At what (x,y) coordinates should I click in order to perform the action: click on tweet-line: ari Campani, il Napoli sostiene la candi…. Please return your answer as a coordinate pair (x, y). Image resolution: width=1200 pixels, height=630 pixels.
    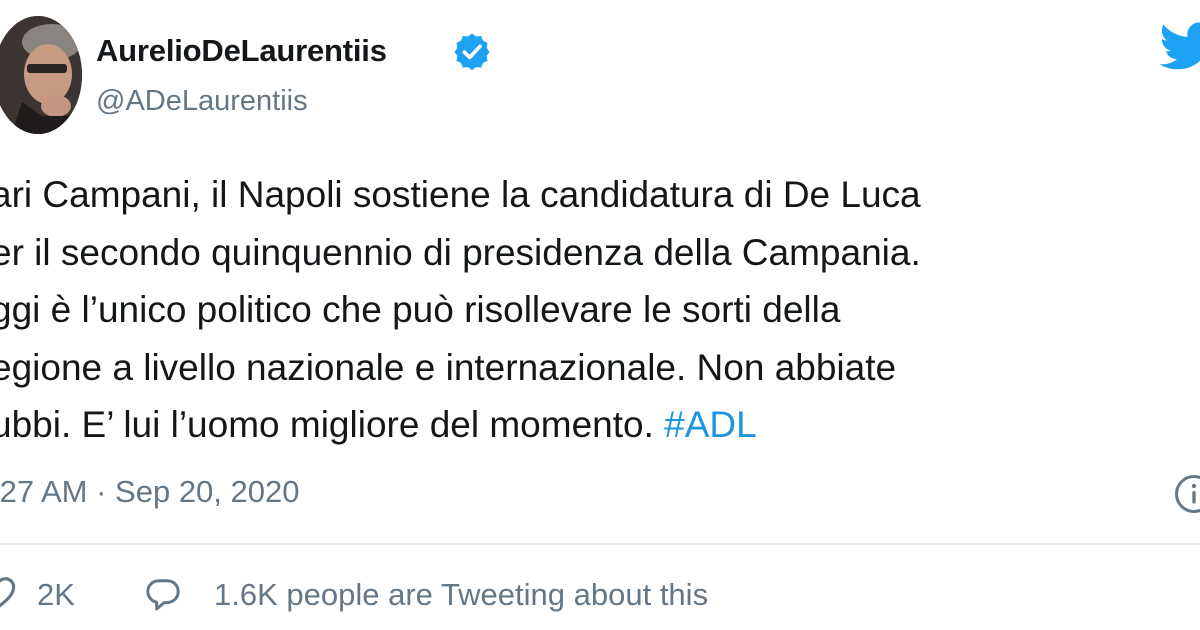
    Looking at the image, I should click on (460, 194).